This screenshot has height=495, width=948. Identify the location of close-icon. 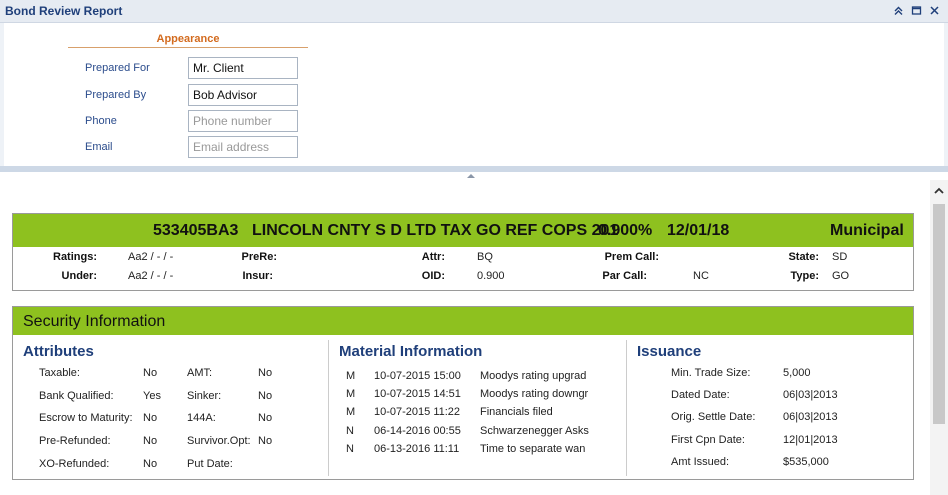
(934, 10).